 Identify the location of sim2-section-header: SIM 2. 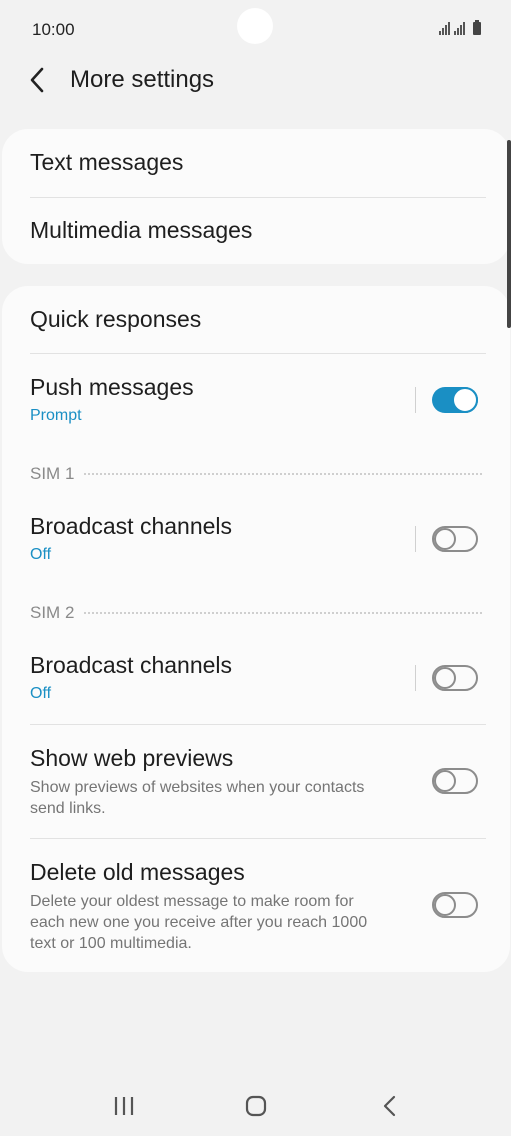
(256, 613).